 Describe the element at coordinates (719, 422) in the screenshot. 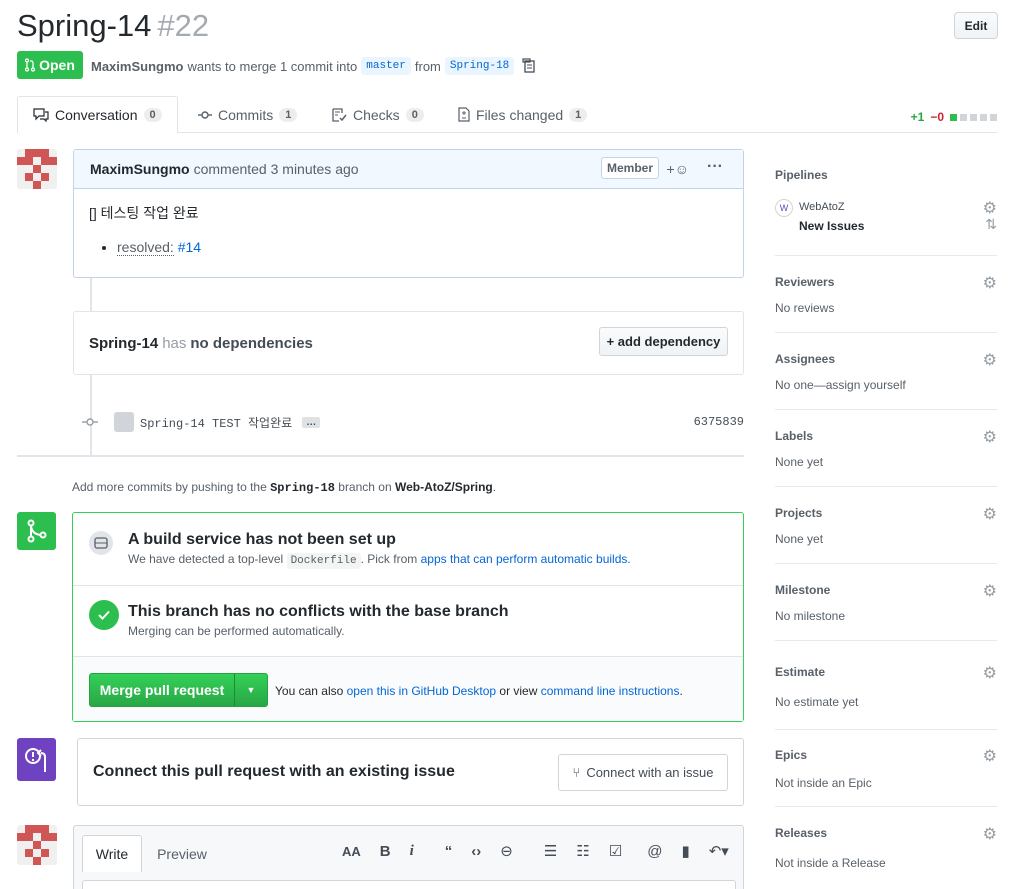

I see `commit-sha: 6375839` at that location.